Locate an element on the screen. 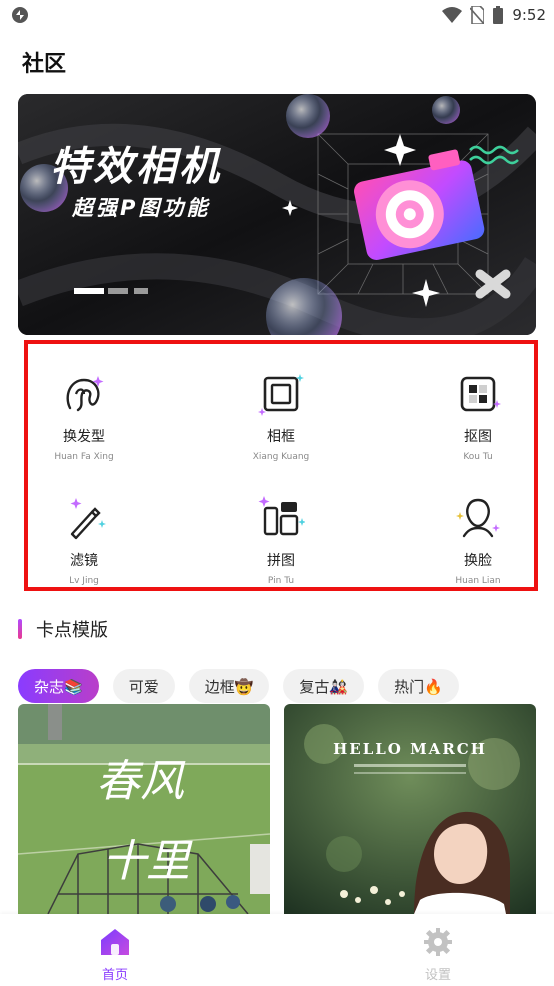  collage-icon is located at coordinates (281, 516).